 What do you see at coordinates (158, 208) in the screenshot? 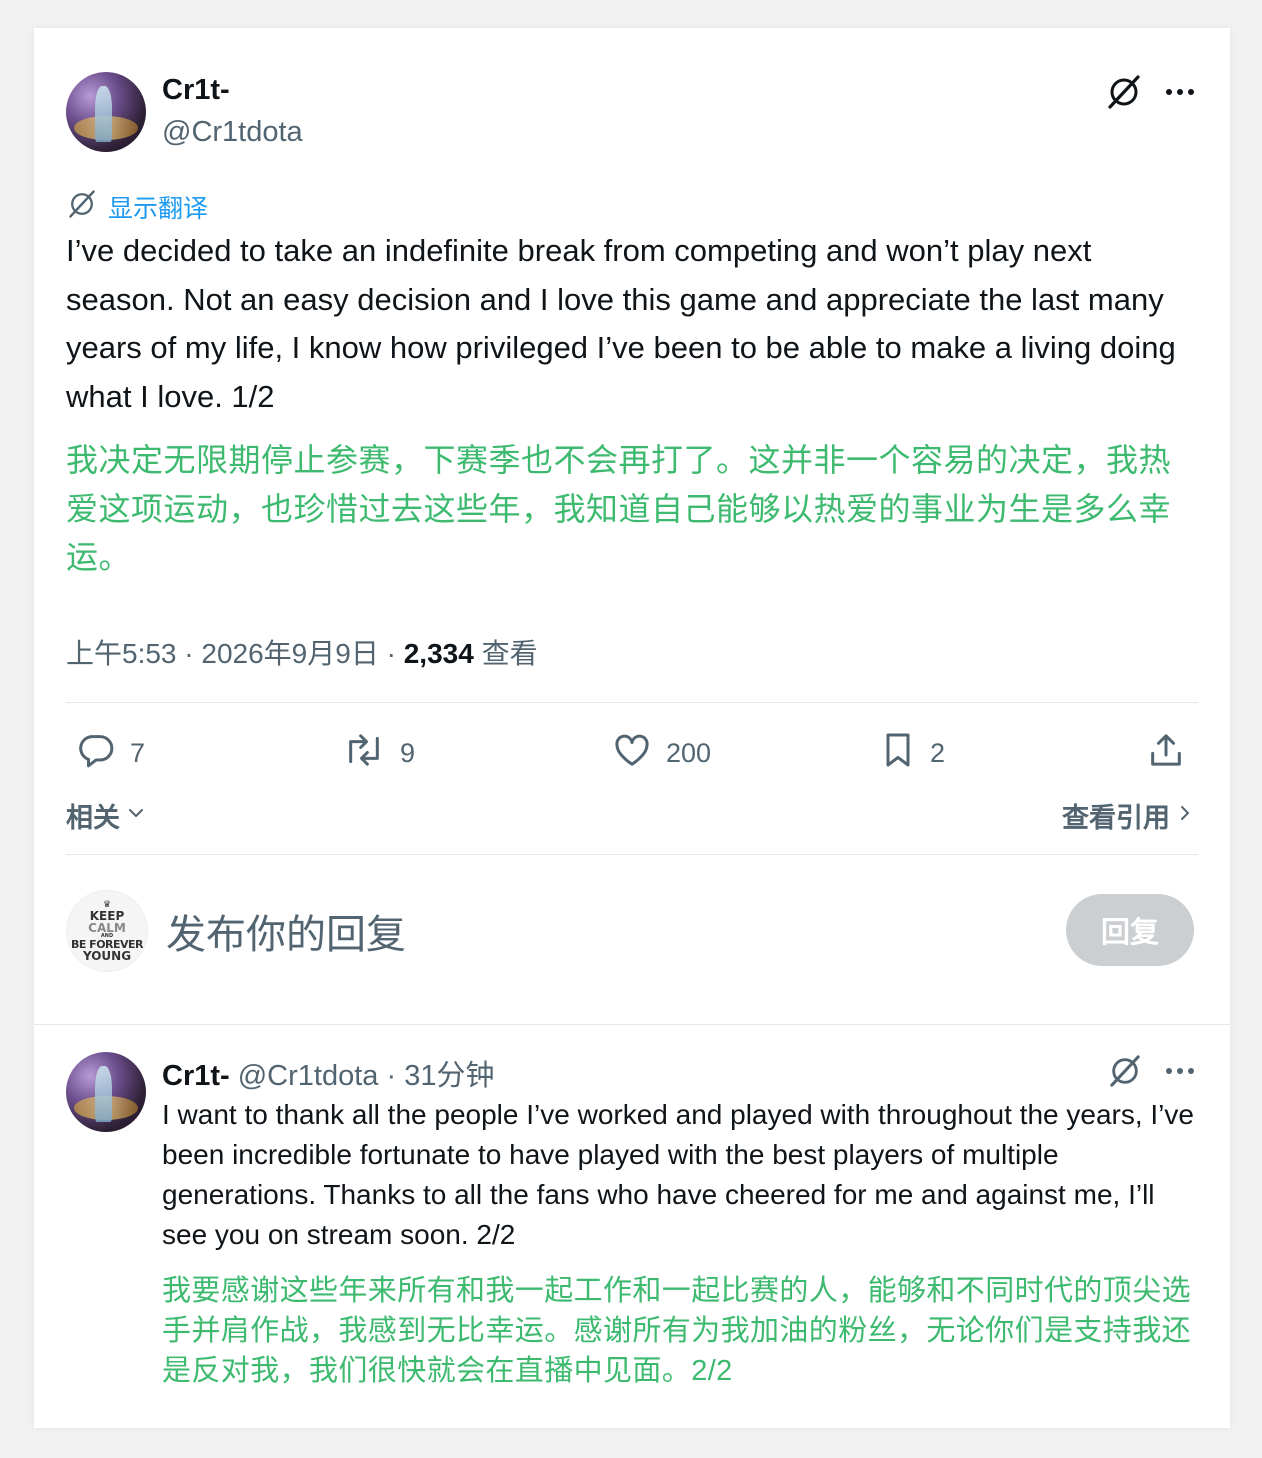
I see `show-translation-label: 显示翻译` at bounding box center [158, 208].